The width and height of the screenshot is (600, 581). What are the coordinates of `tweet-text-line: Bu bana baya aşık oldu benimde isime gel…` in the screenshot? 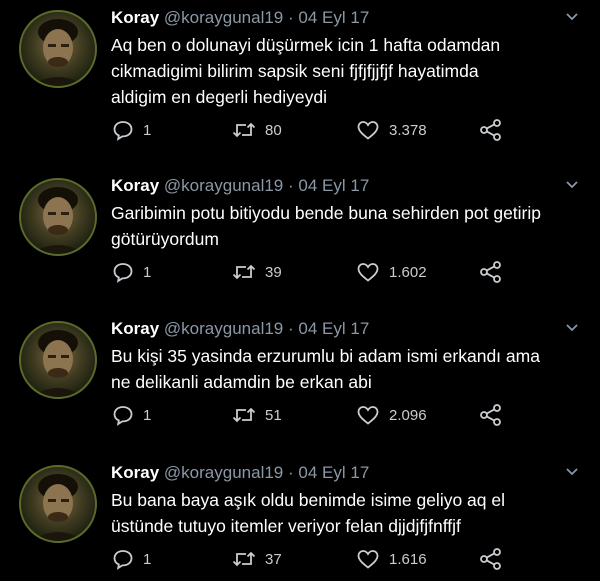 It's located at (308, 500).